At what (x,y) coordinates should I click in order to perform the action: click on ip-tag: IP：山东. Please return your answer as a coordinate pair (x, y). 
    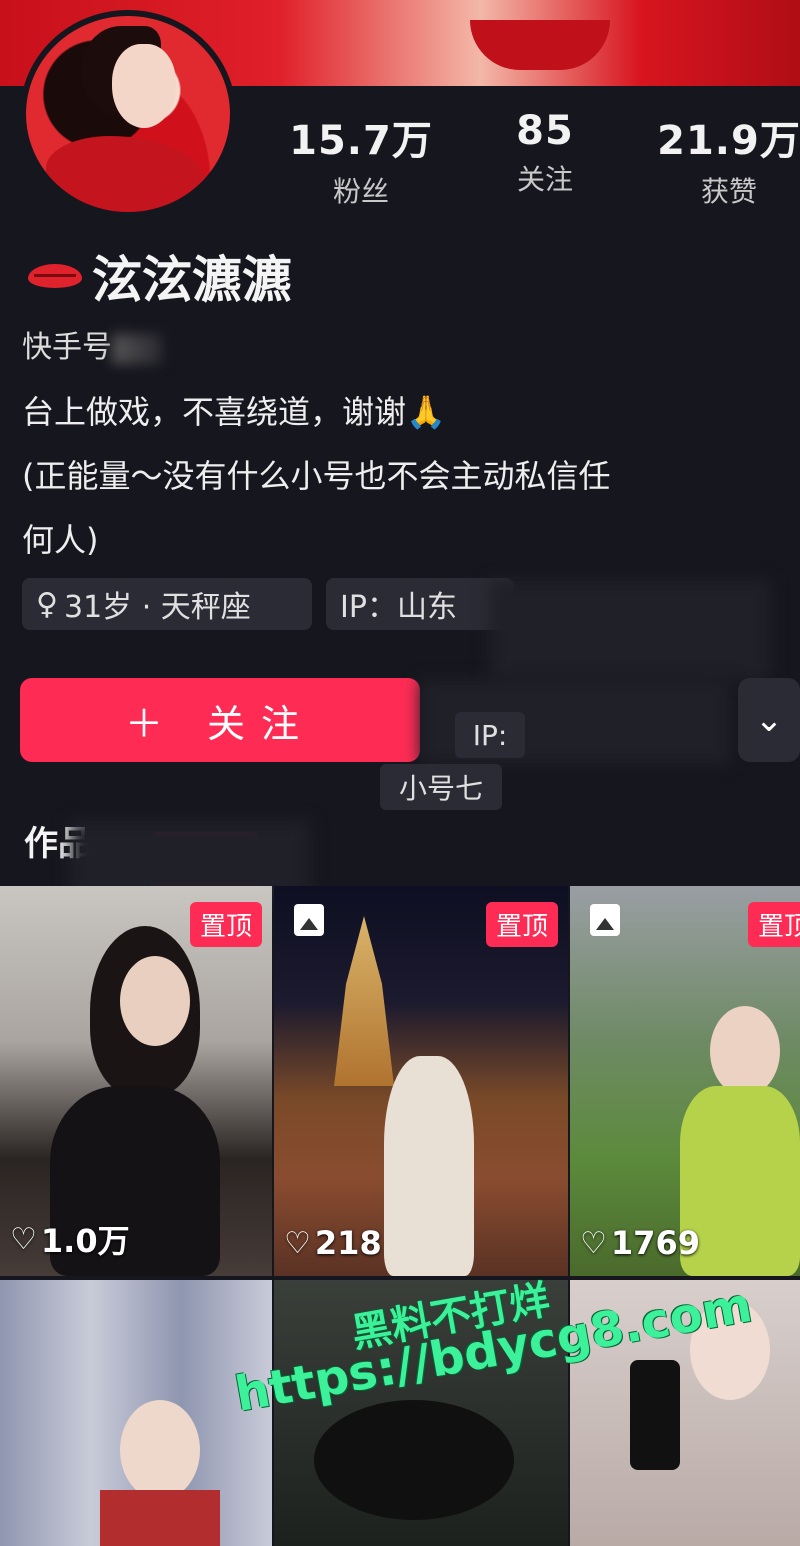
    Looking at the image, I should click on (420, 604).